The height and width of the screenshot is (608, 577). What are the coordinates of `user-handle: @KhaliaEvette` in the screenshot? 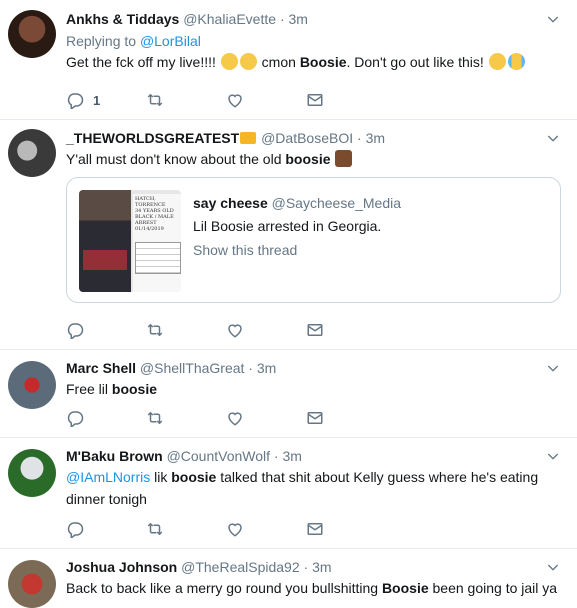 It's located at (229, 19).